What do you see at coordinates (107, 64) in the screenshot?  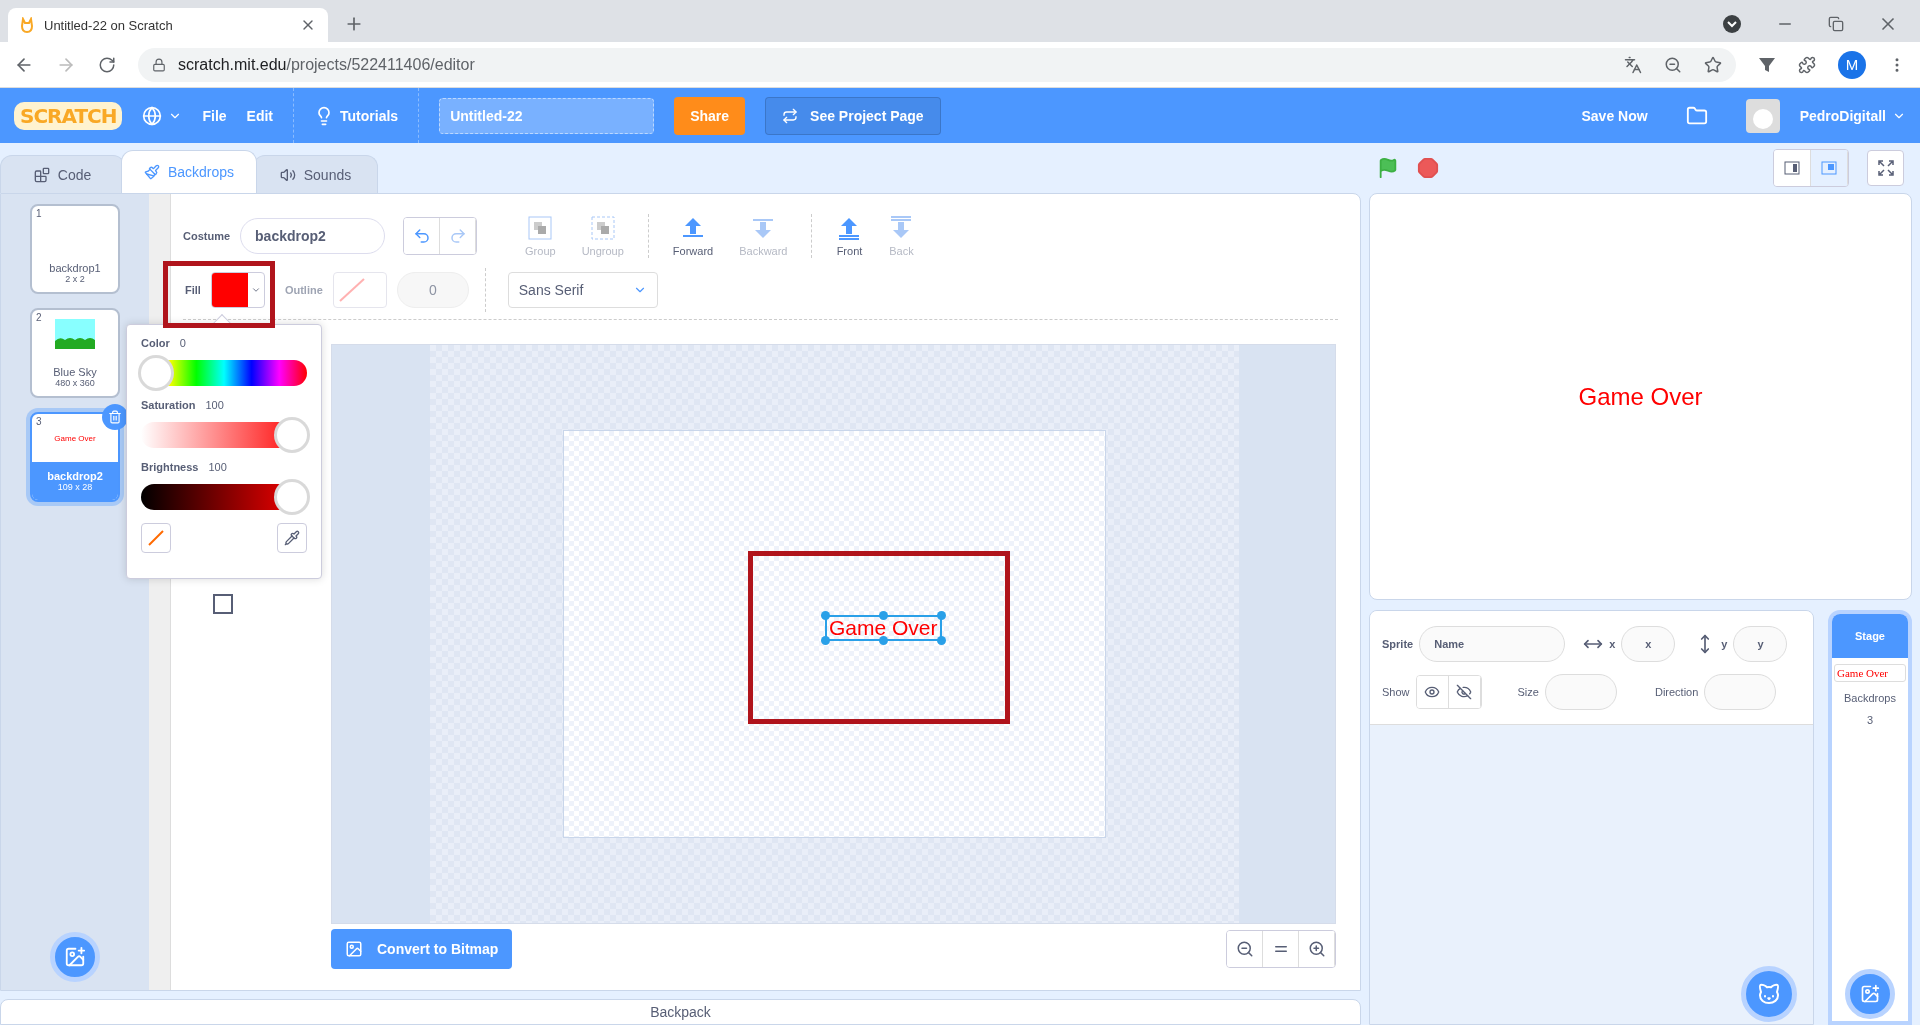 I see `reload-icon` at bounding box center [107, 64].